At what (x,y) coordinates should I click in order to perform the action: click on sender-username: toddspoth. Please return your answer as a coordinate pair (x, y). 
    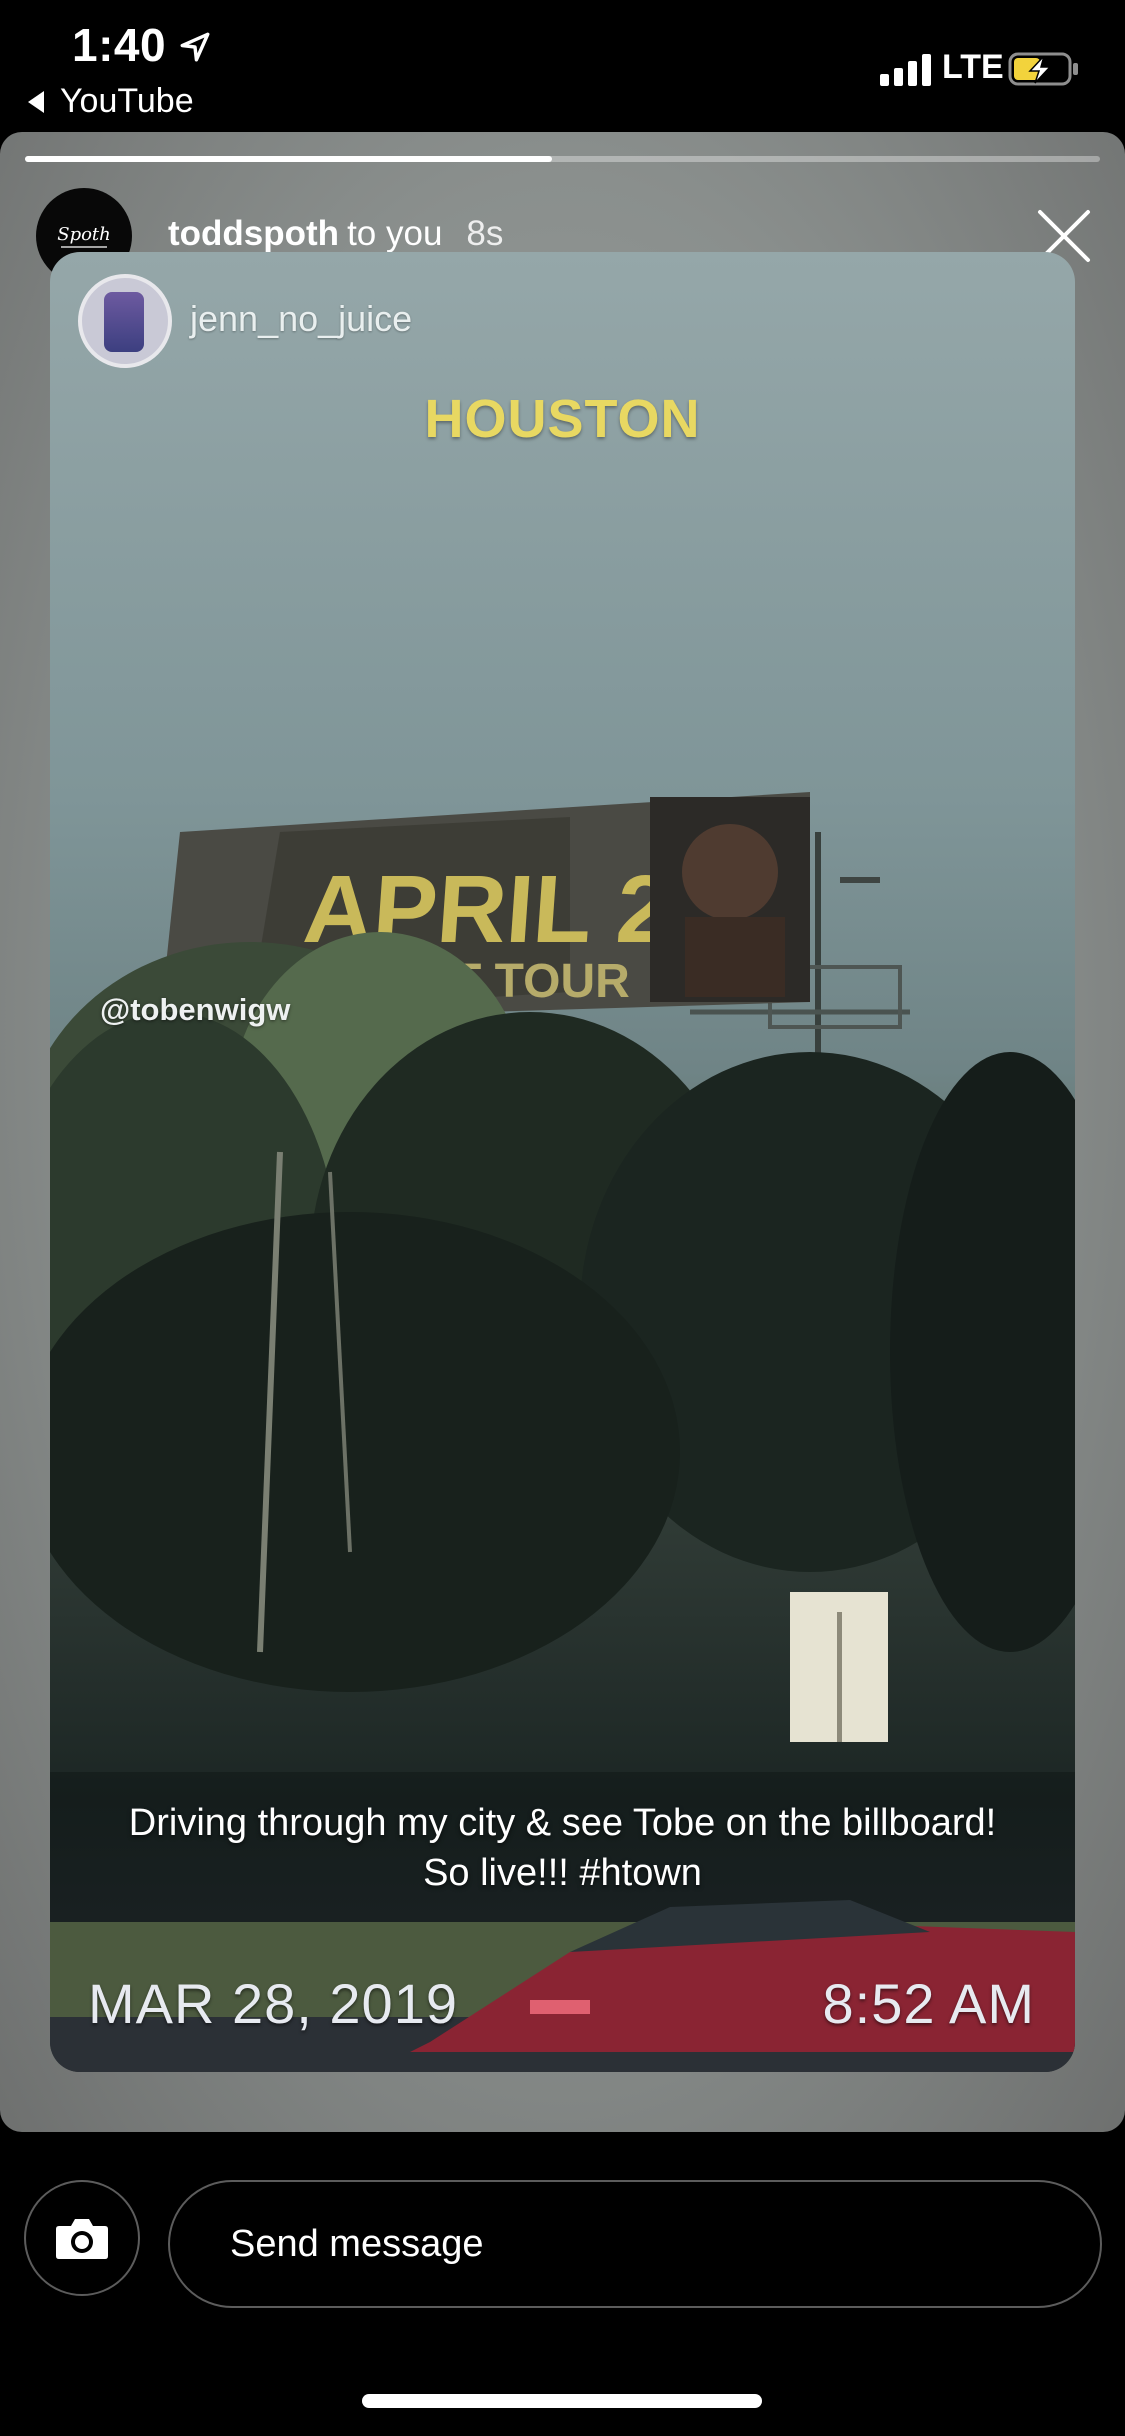
    Looking at the image, I should click on (253, 233).